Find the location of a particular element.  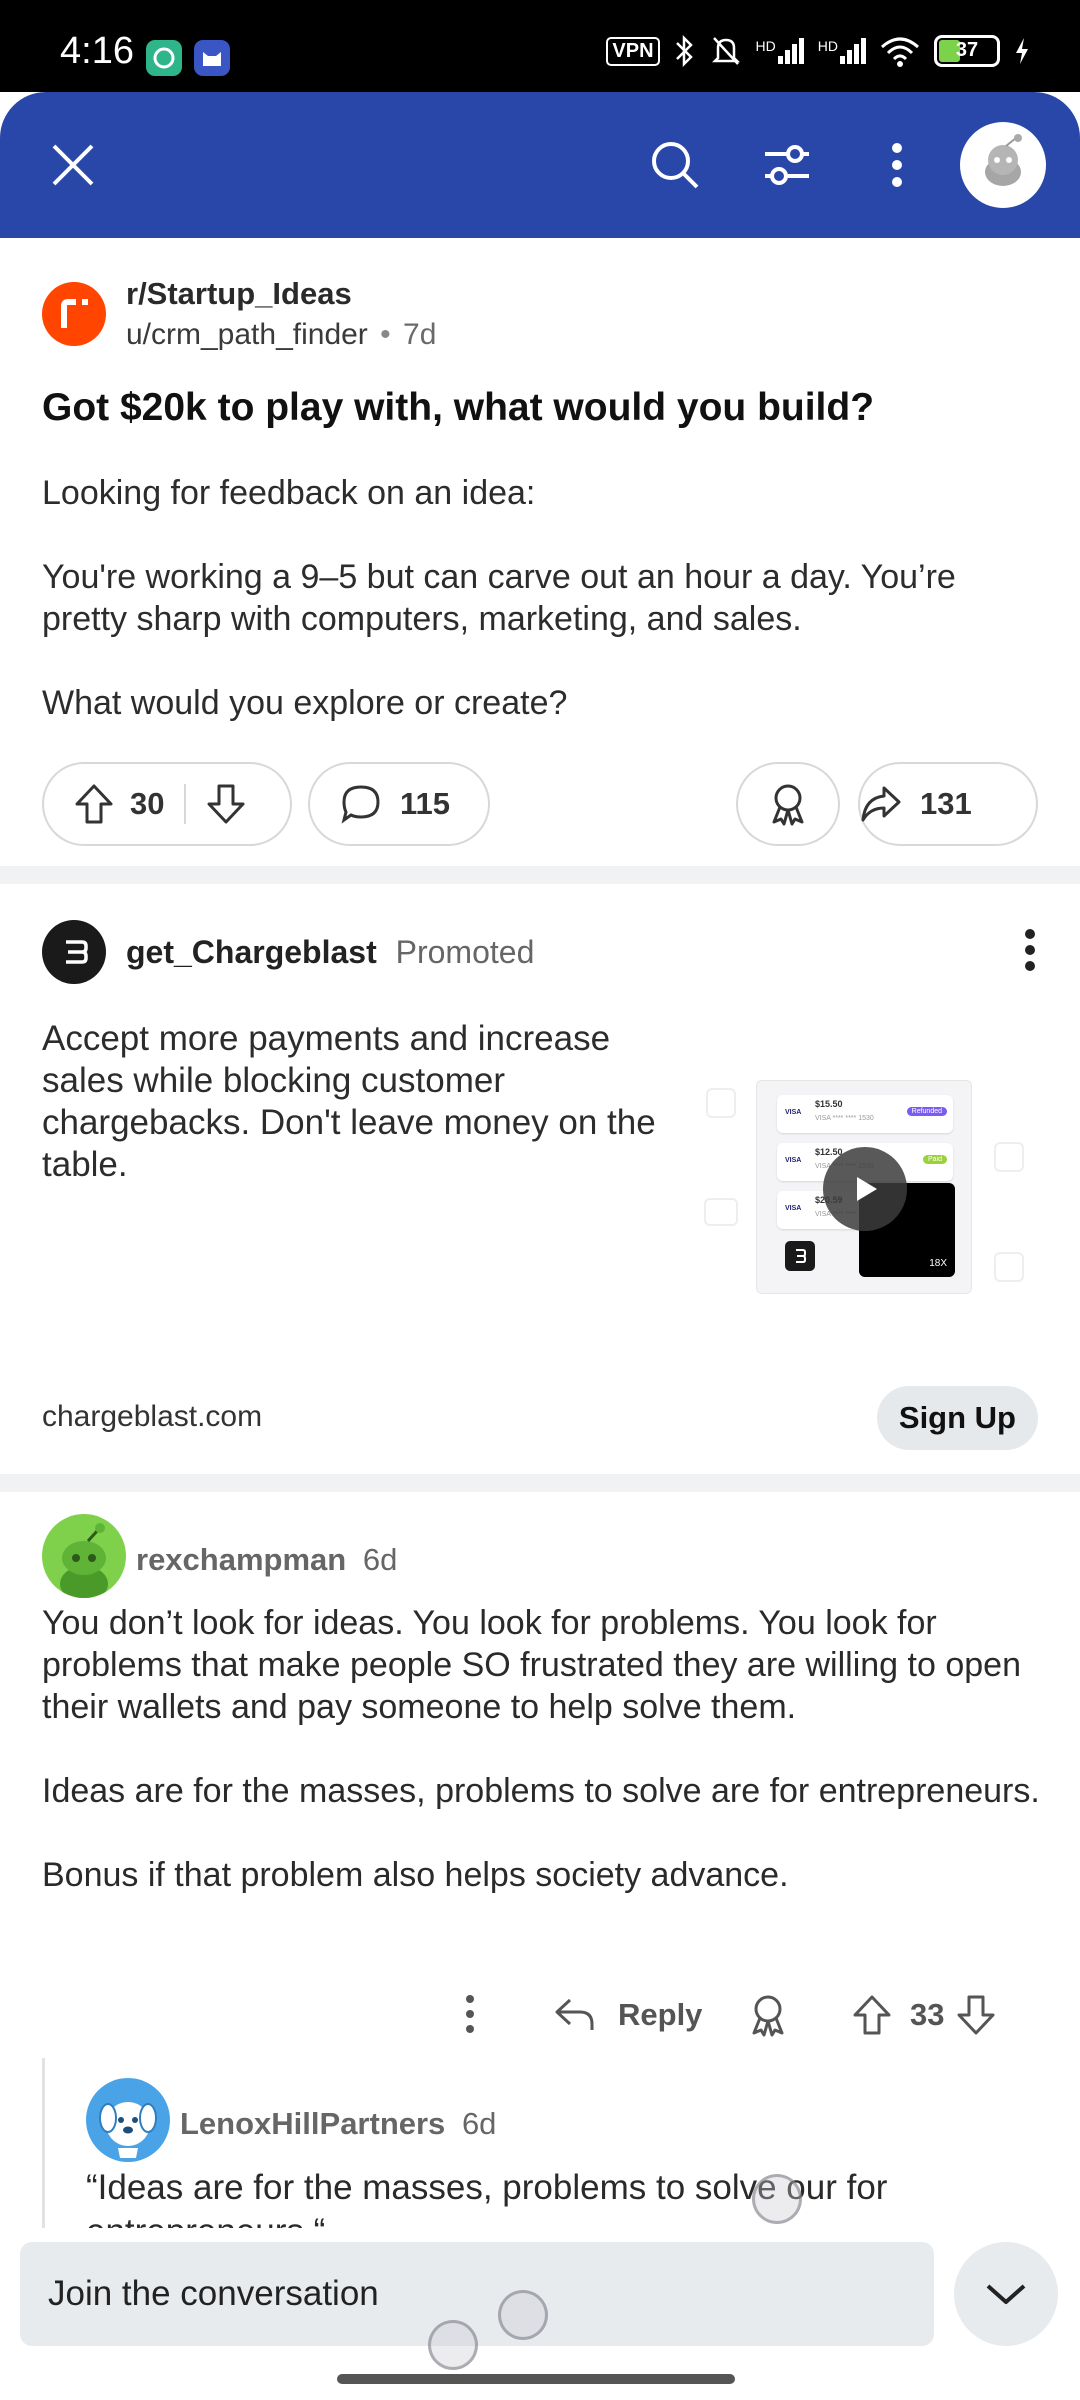

ad-more-button is located at coordinates (1030, 951).